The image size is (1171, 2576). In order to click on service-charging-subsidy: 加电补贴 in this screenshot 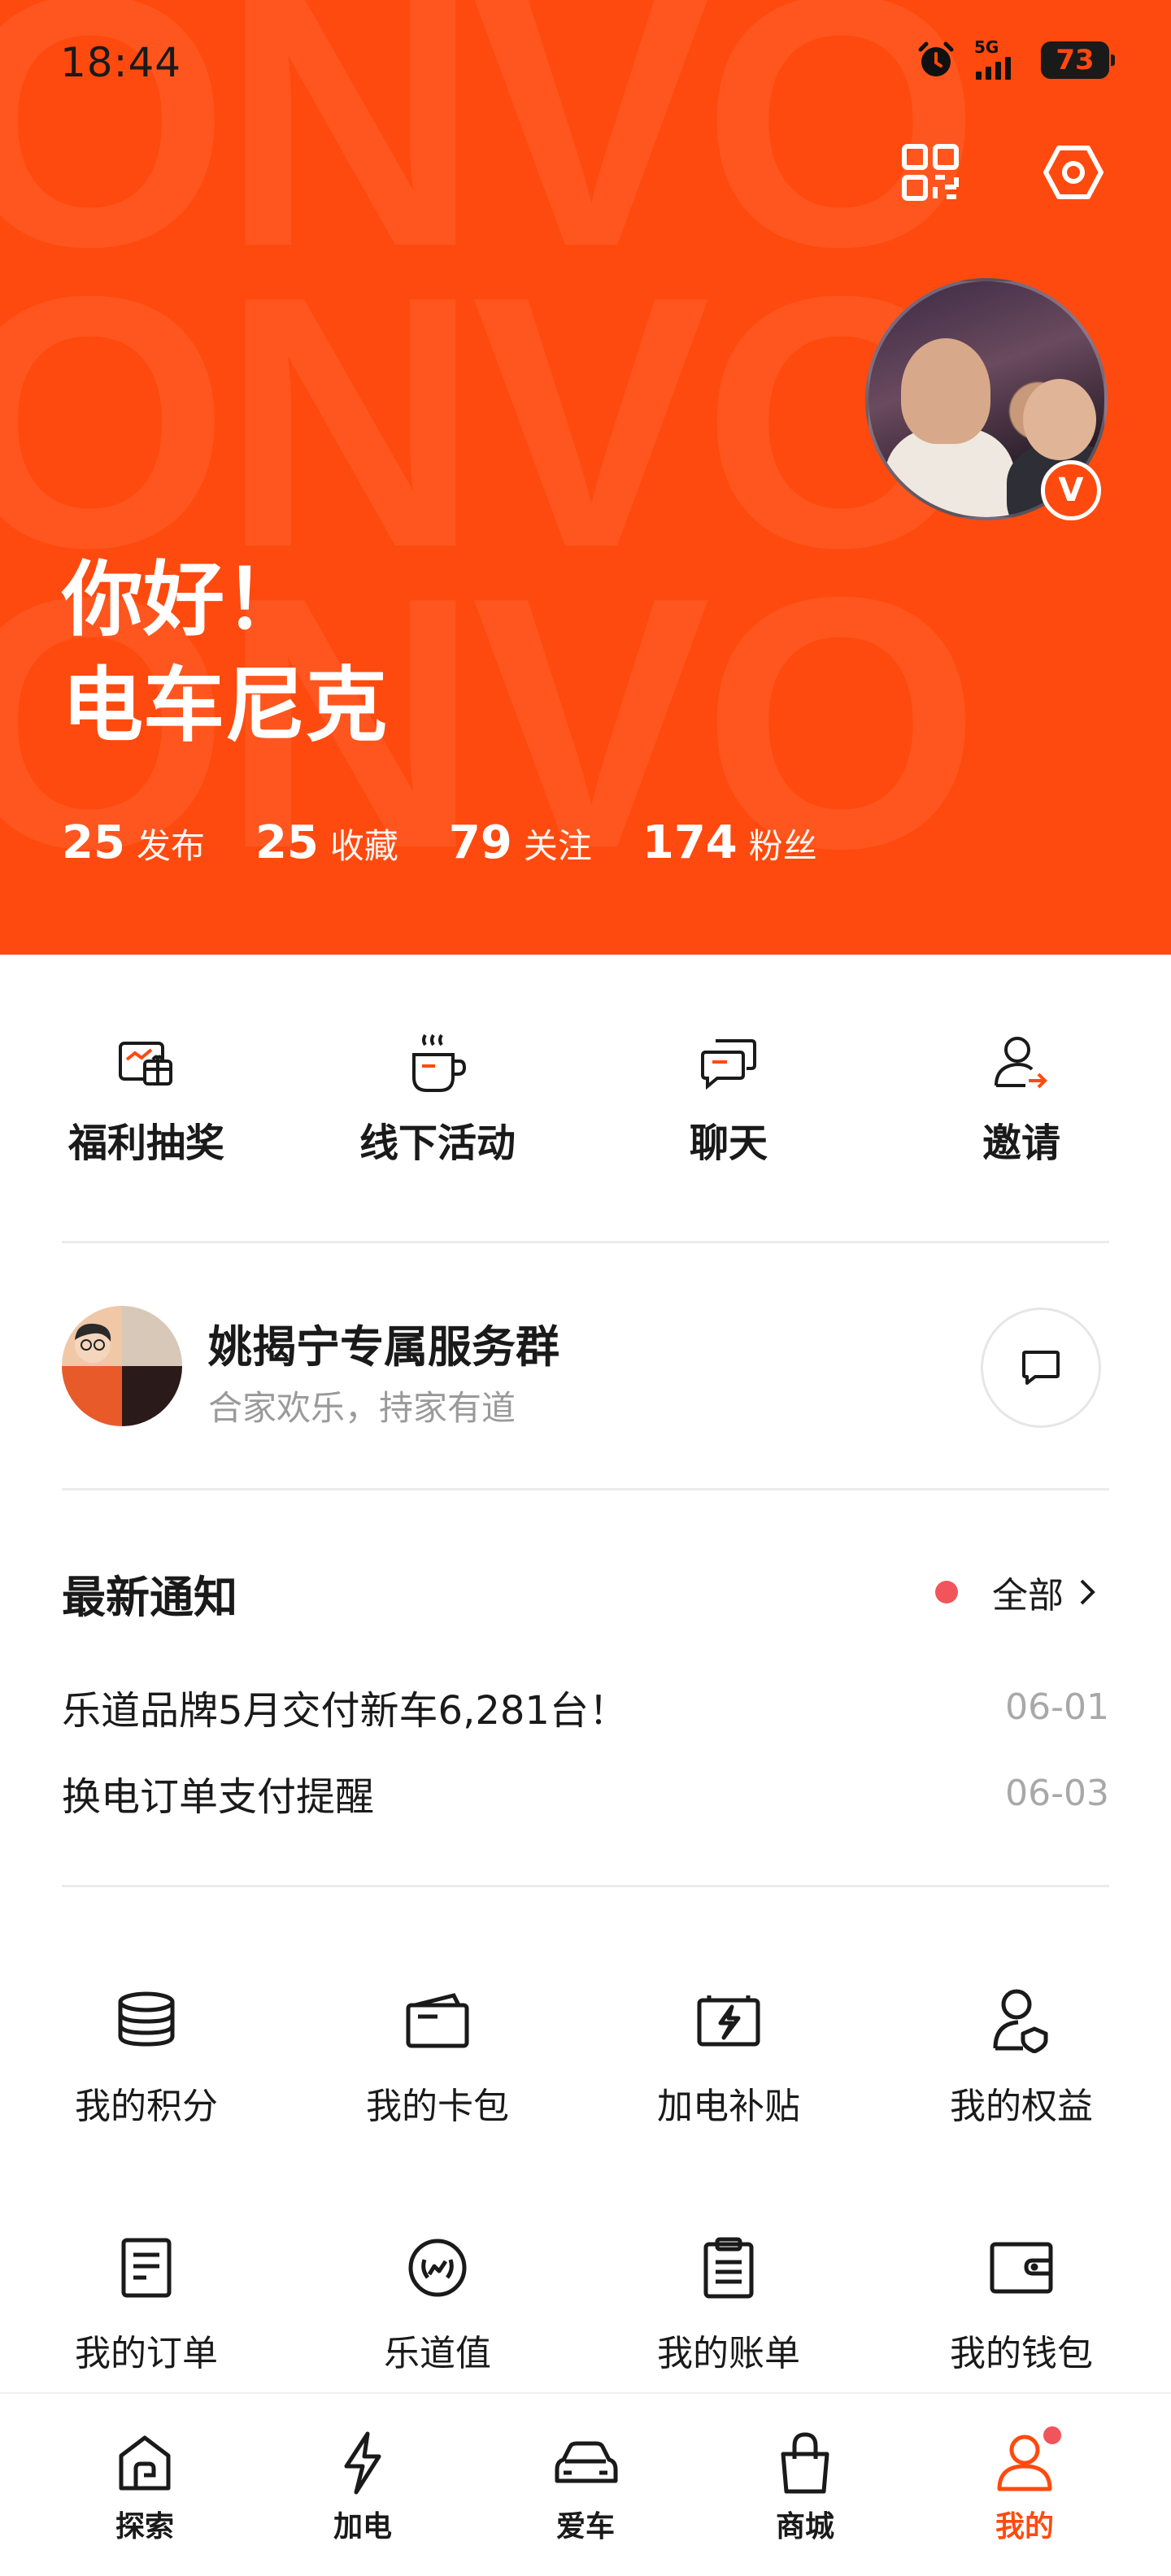, I will do `click(729, 2056)`.